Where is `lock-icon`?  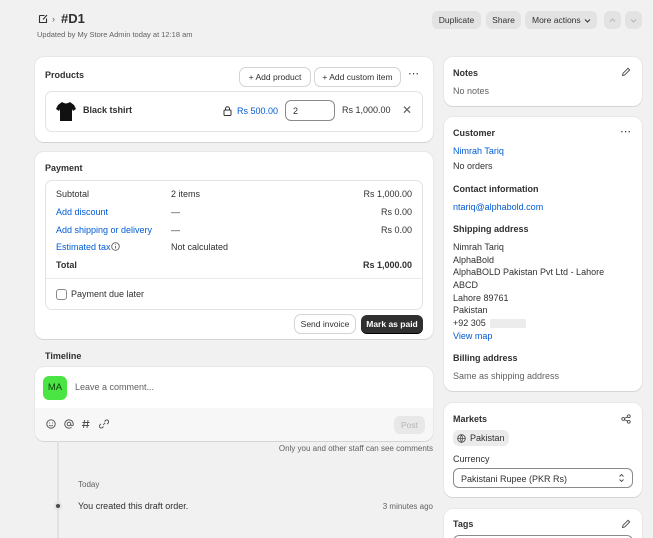
lock-icon is located at coordinates (227, 111).